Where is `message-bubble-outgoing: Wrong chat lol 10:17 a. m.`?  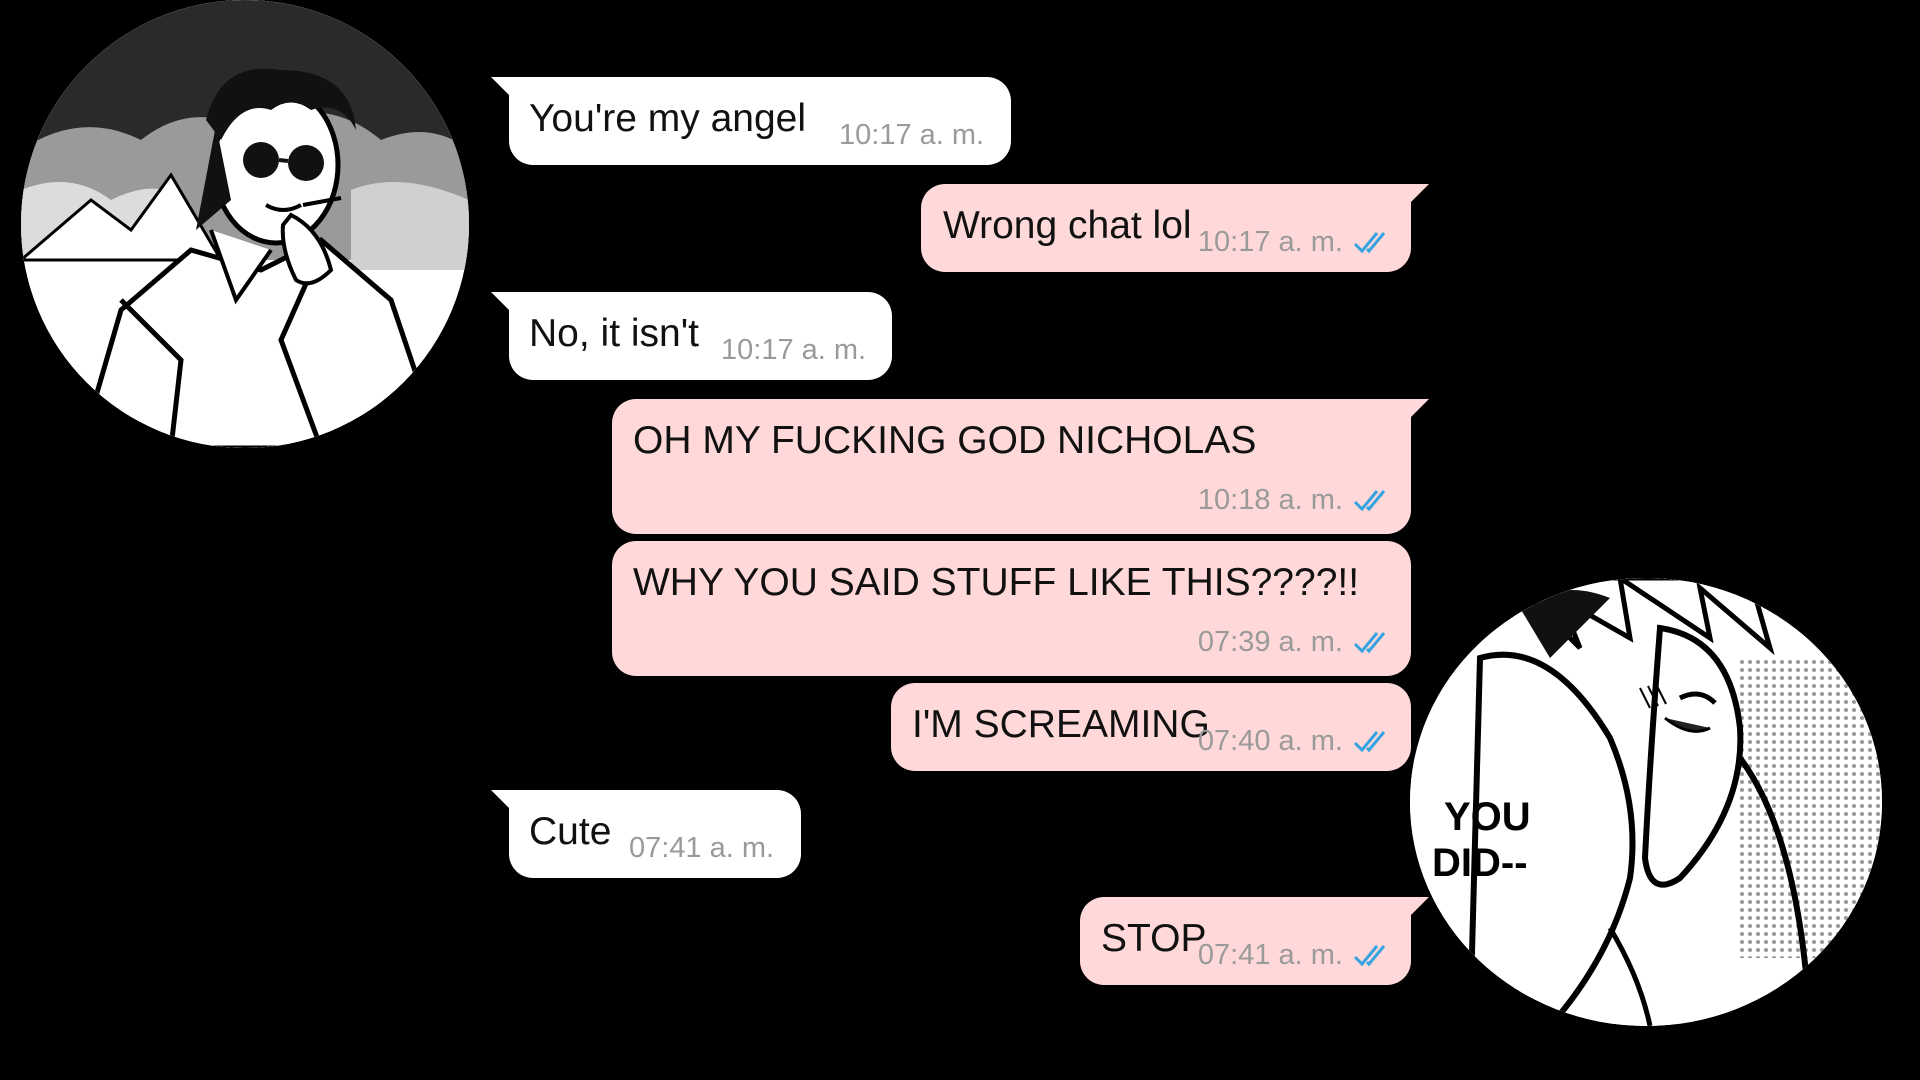 message-bubble-outgoing: Wrong chat lol 10:17 a. m. is located at coordinates (1175, 228).